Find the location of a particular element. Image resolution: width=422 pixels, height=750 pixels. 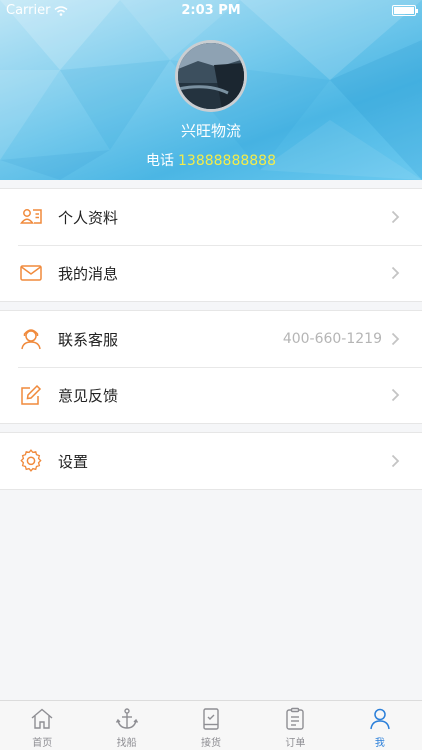

gear-icon is located at coordinates (31, 460).